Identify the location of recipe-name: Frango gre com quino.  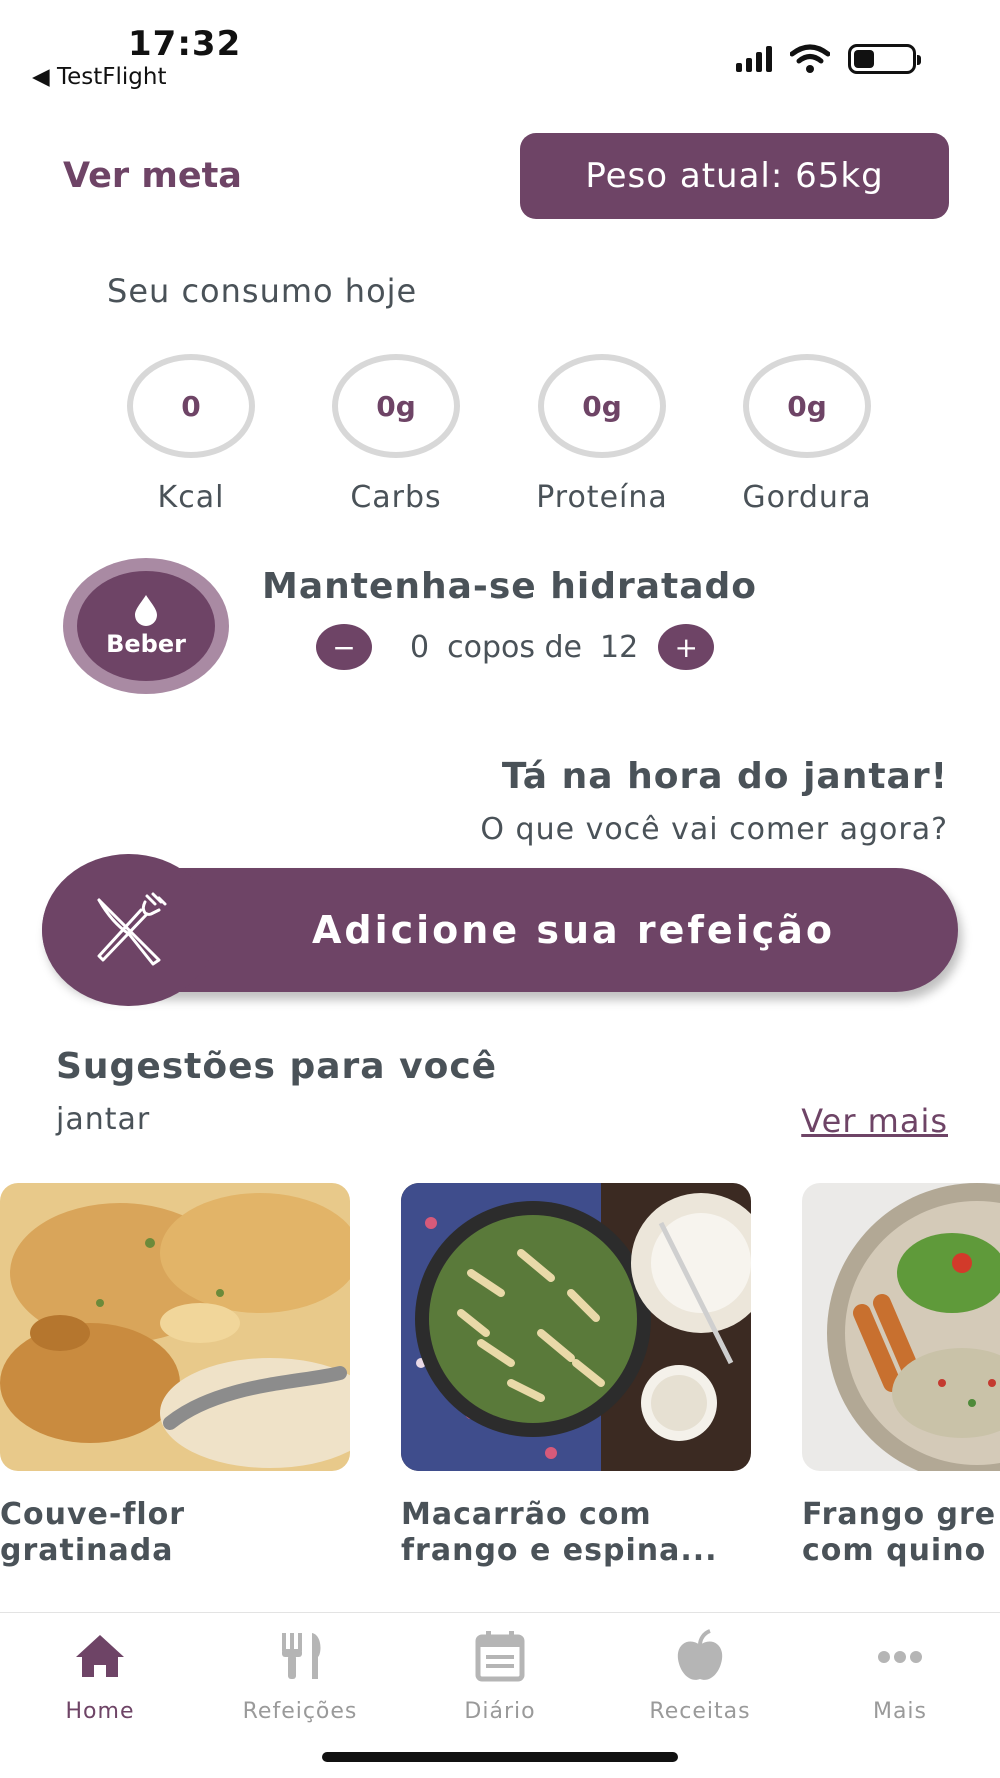
(899, 1532).